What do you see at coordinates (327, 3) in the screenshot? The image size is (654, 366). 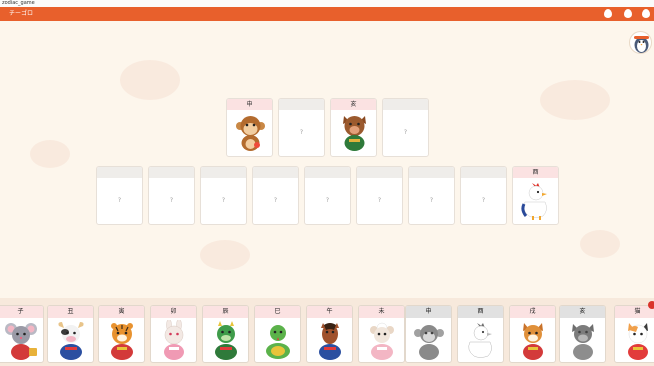 I see `window-title: zodiac_game` at bounding box center [327, 3].